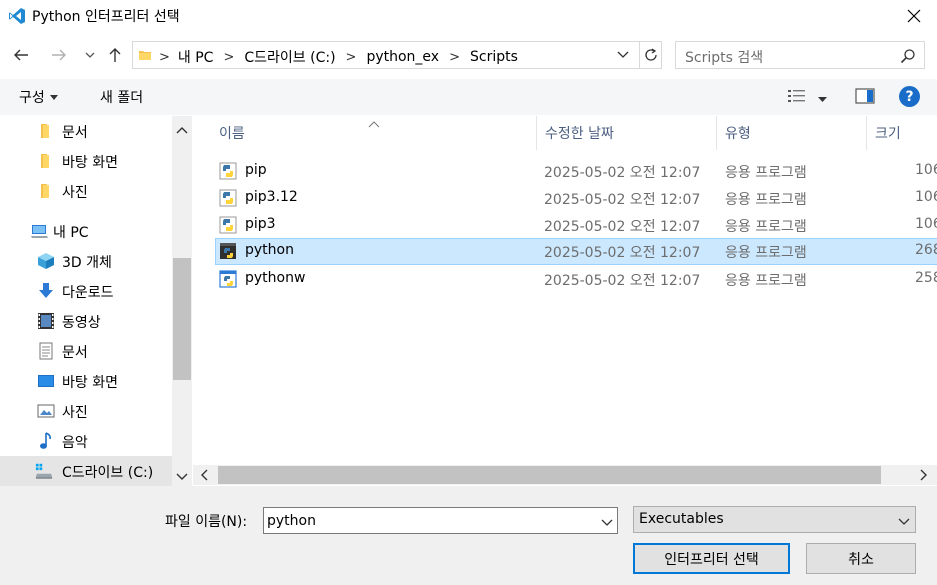  What do you see at coordinates (106, 17) in the screenshot?
I see `window-title: Python 인터프리터 선택` at bounding box center [106, 17].